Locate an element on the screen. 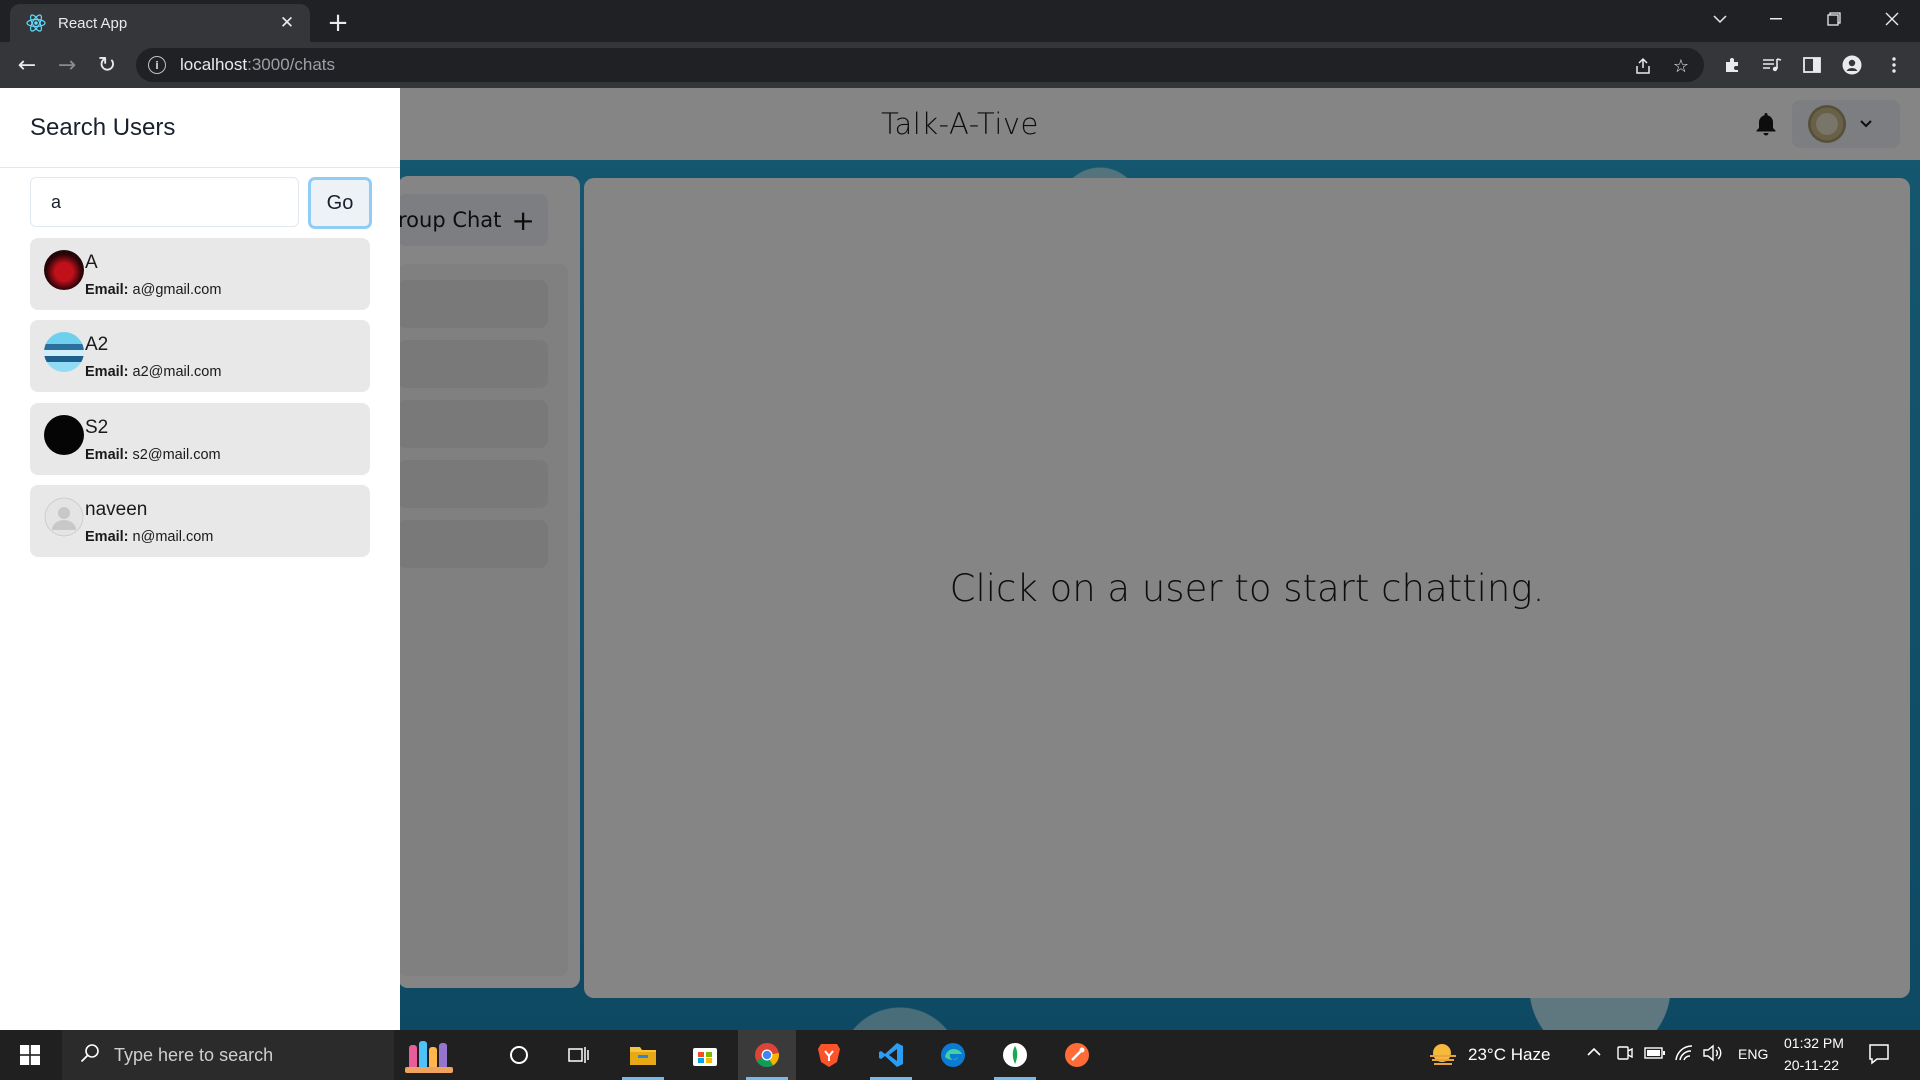  forward-button: → is located at coordinates (67, 65).